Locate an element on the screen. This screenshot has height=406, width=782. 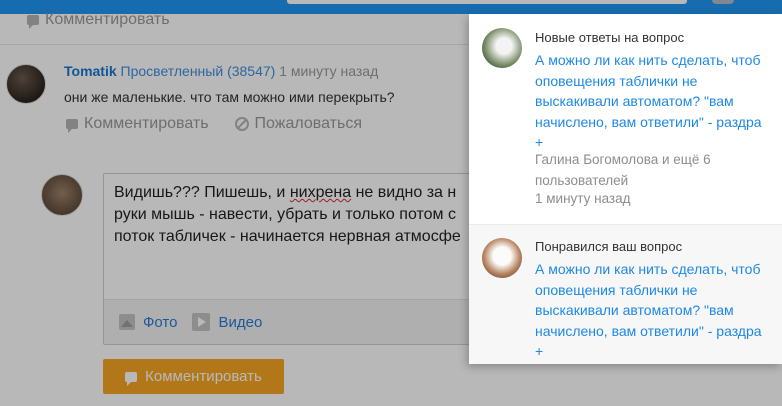
comment-time: 1 минуту назад is located at coordinates (329, 71).